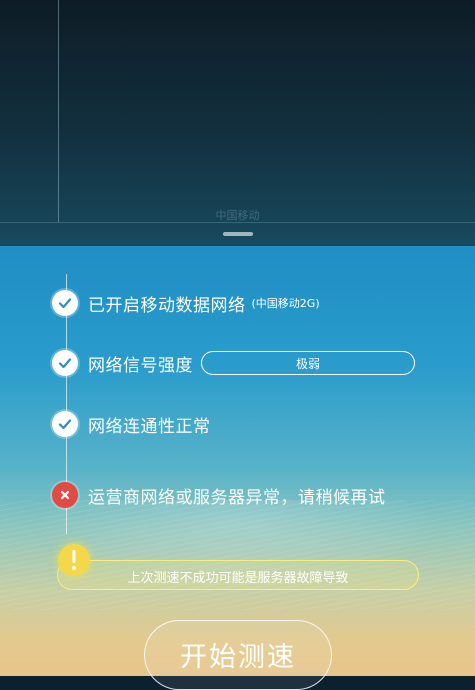 This screenshot has height=690, width=475. I want to click on carrier-label-faint: 中国移动, so click(237, 215).